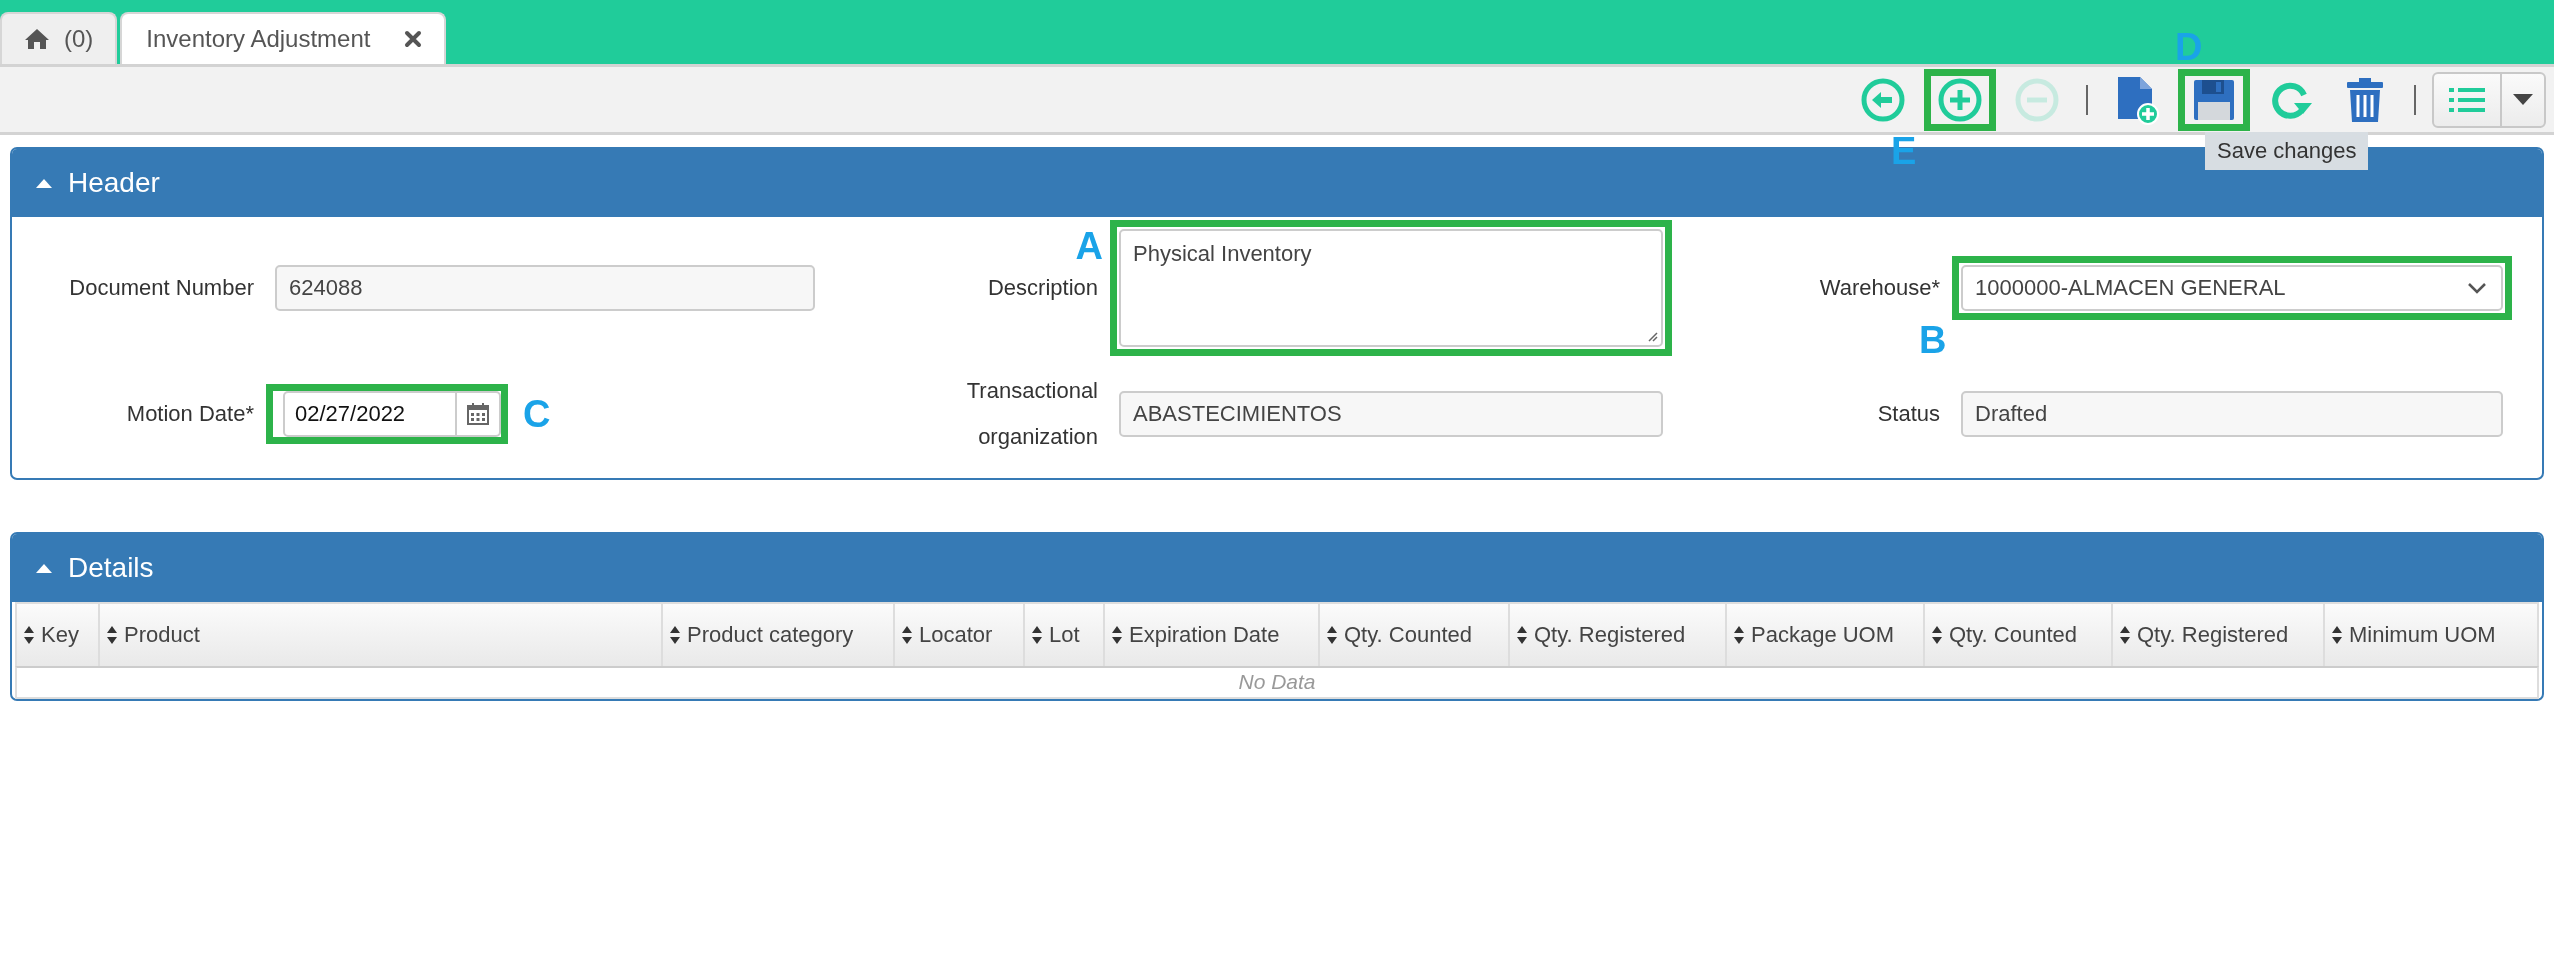 The width and height of the screenshot is (2554, 954). What do you see at coordinates (2523, 99) in the screenshot?
I see `caret-icon` at bounding box center [2523, 99].